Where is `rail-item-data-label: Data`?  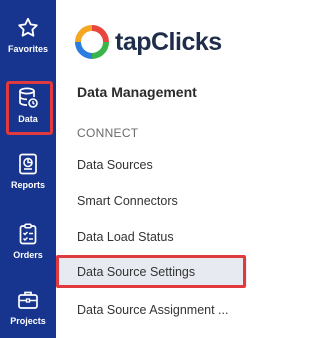 rail-item-data-label: Data is located at coordinates (28, 119).